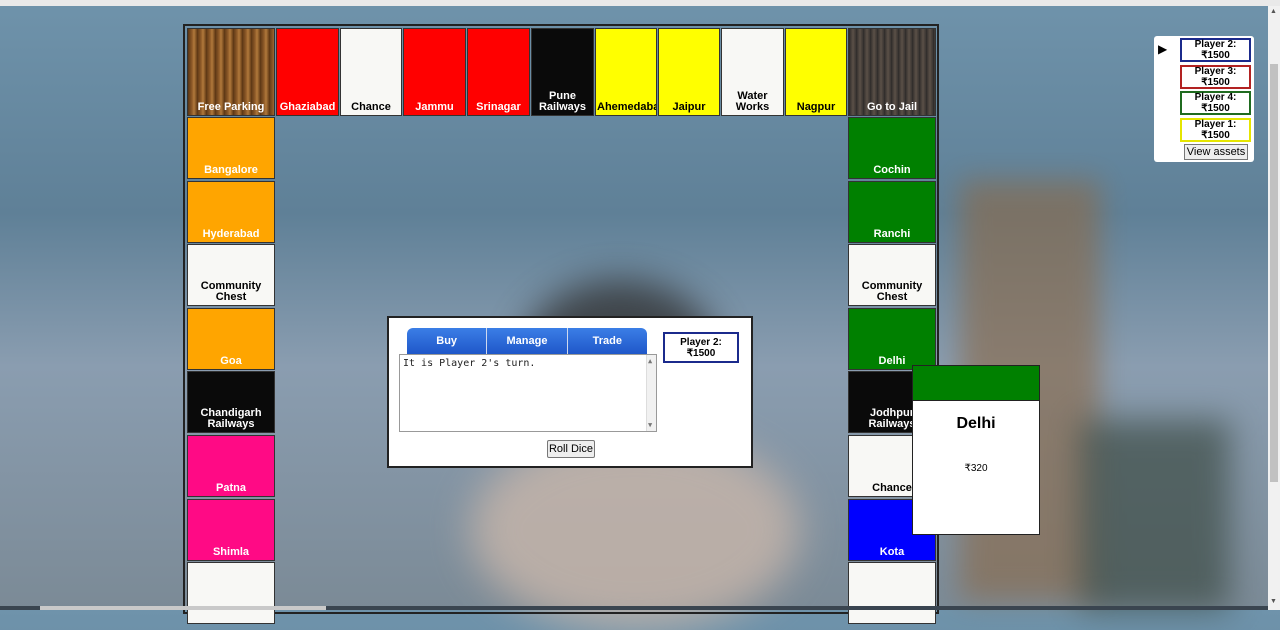  I want to click on board-space-label: Go to Jail, so click(892, 107).